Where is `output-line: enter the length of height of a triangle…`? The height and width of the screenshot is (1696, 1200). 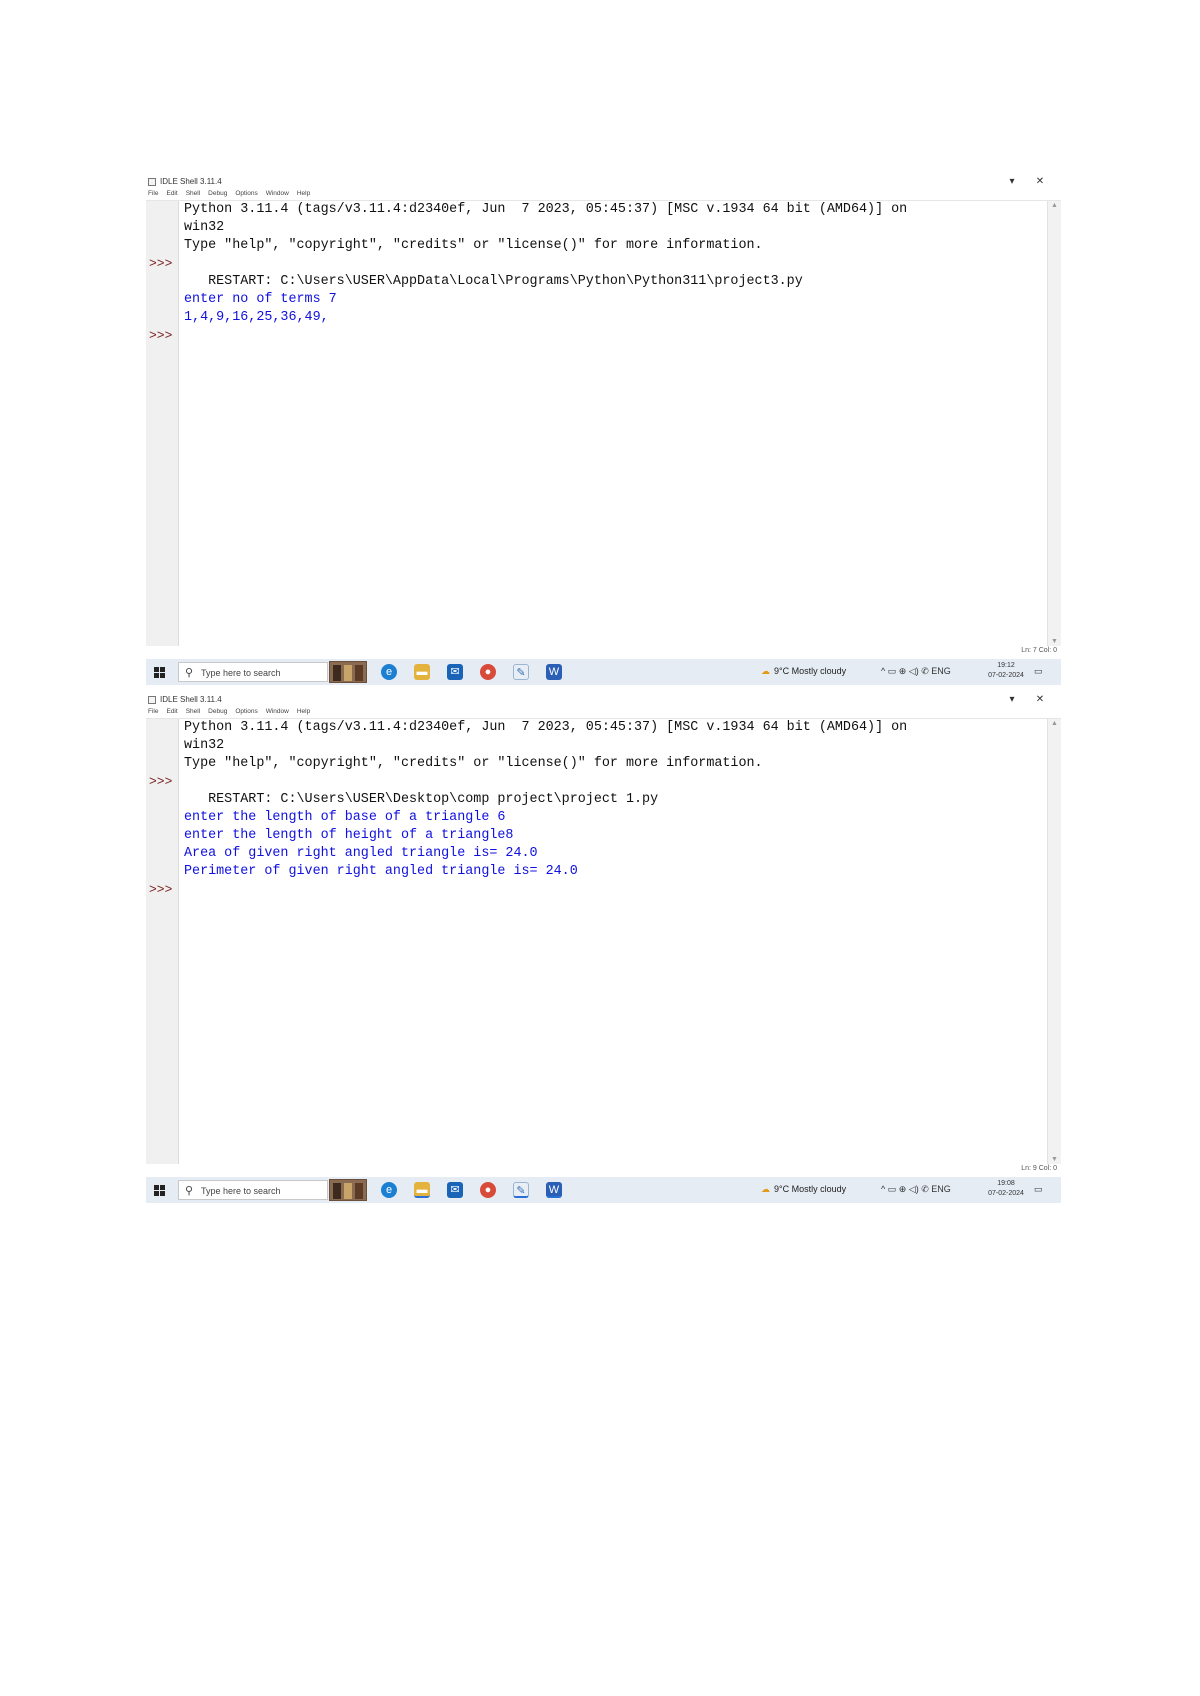
output-line: enter the length of height of a triangle… is located at coordinates (349, 835).